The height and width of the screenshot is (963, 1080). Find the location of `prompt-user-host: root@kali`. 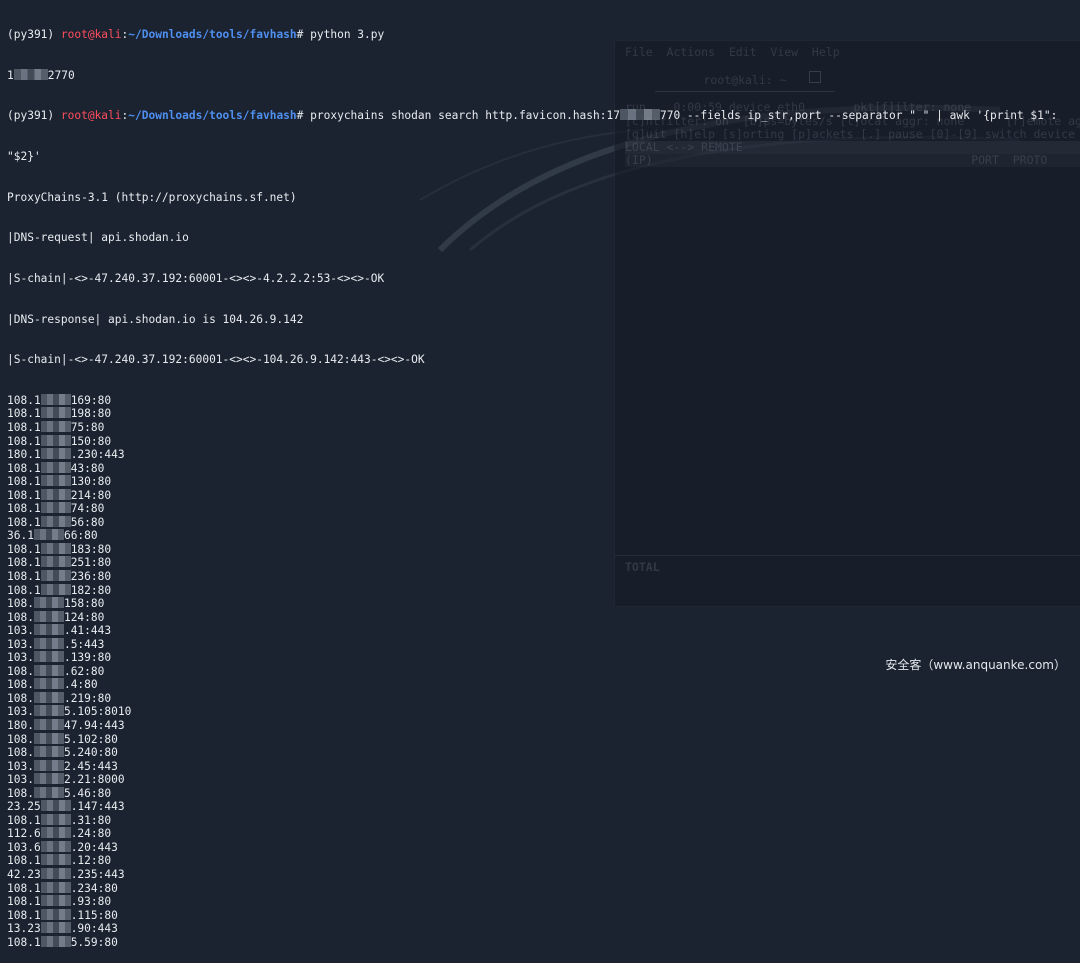

prompt-user-host: root@kali is located at coordinates (91, 35).